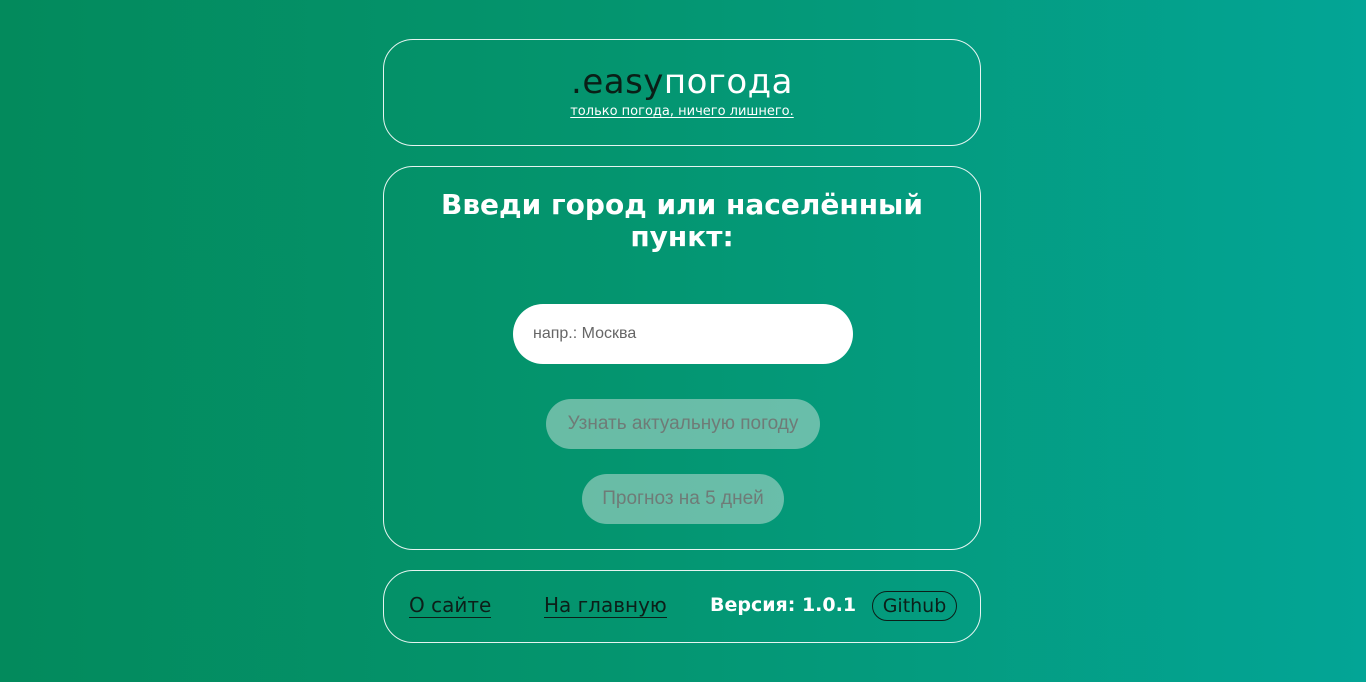  What do you see at coordinates (683, 424) in the screenshot?
I see `current-weather-button: Узнать актуальную погоду` at bounding box center [683, 424].